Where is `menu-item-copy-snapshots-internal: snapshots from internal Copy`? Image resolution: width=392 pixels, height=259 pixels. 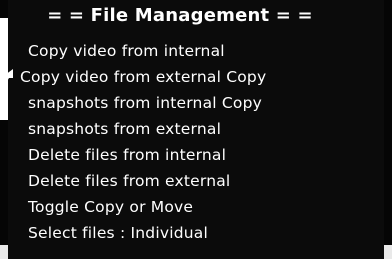
menu-item-copy-snapshots-internal: snapshots from internal Copy is located at coordinates (147, 103).